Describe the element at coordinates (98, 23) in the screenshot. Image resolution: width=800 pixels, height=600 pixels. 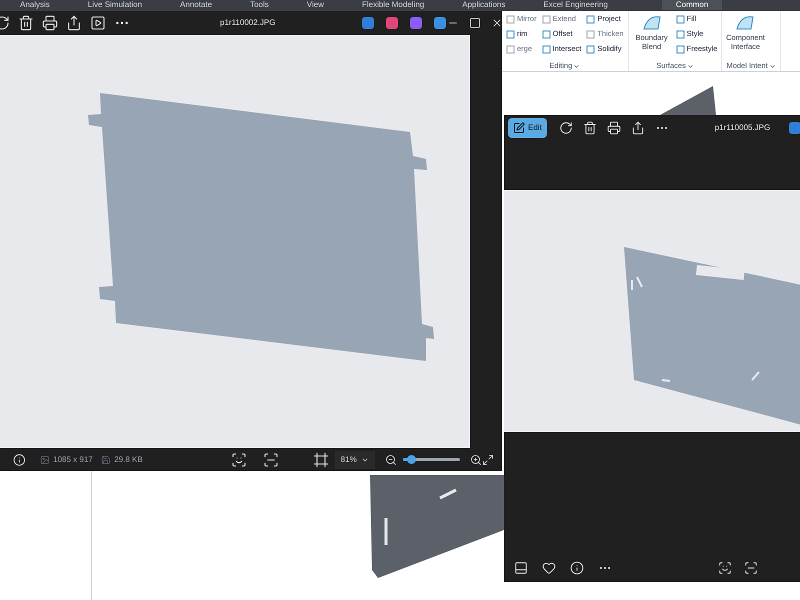
I see `slideshow-icon` at that location.